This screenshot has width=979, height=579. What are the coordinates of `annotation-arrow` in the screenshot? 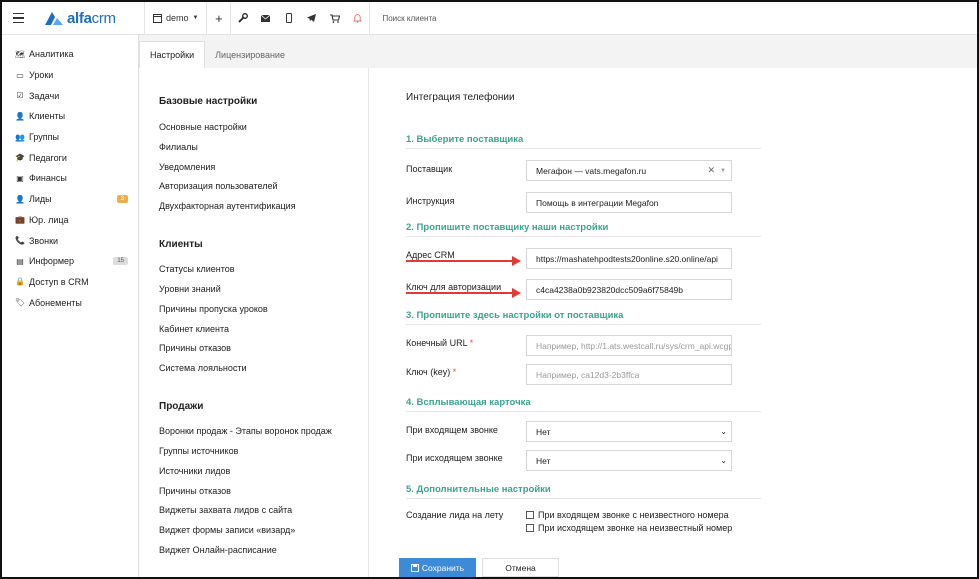 It's located at (463, 293).